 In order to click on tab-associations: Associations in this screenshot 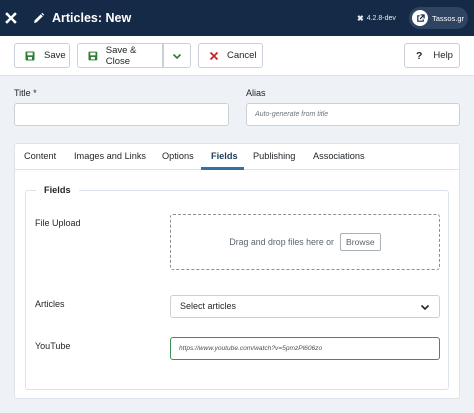, I will do `click(339, 157)`.